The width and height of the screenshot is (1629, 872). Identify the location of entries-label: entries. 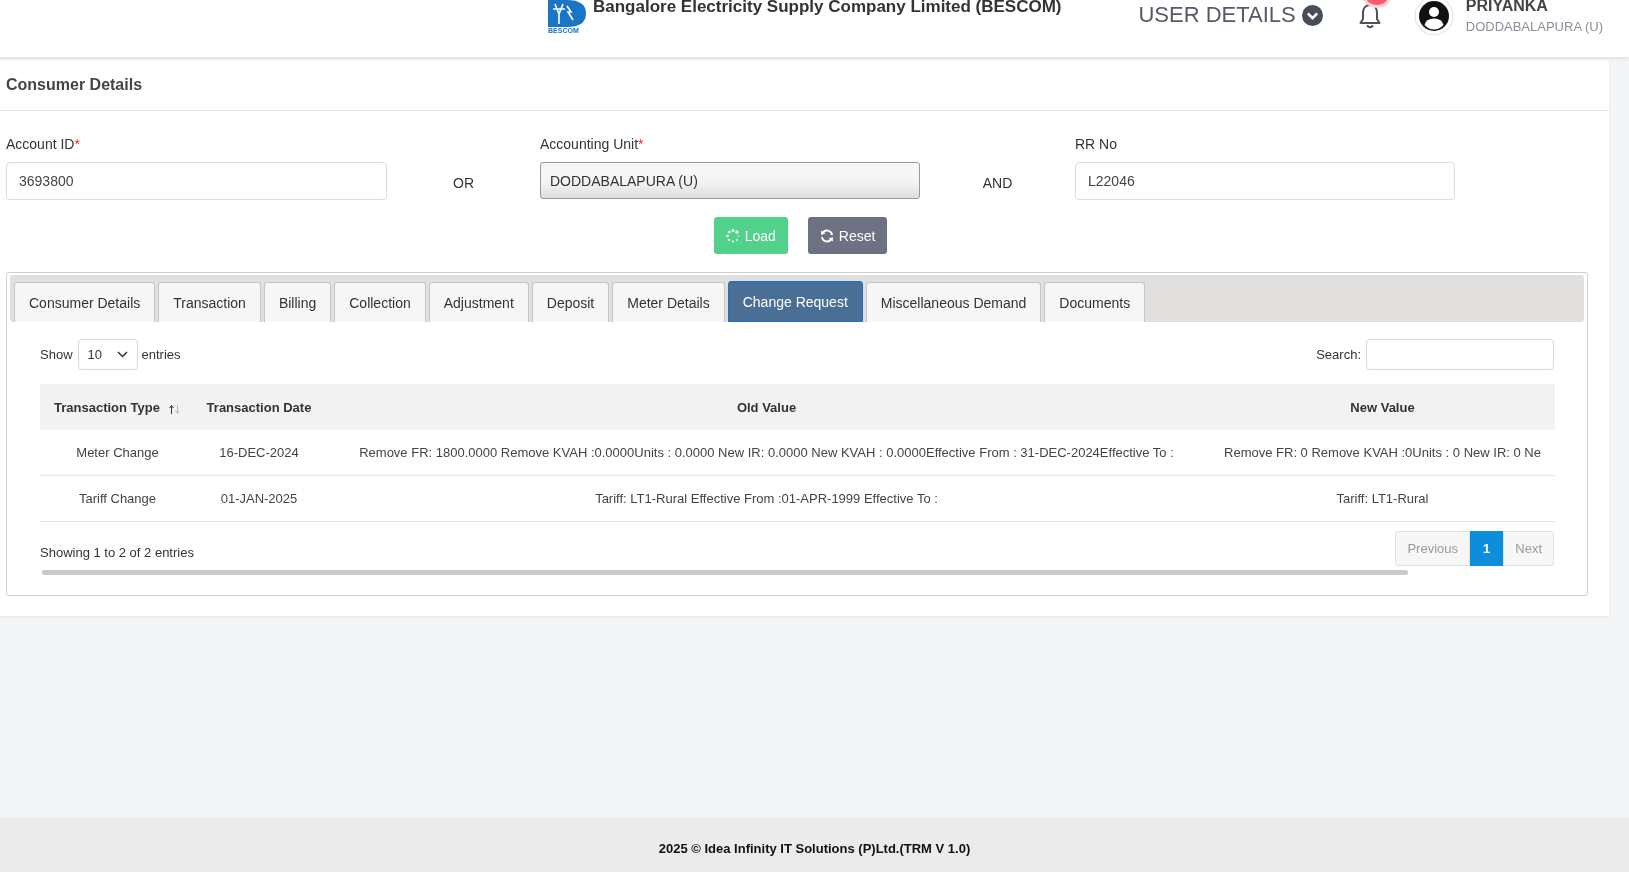
(161, 354).